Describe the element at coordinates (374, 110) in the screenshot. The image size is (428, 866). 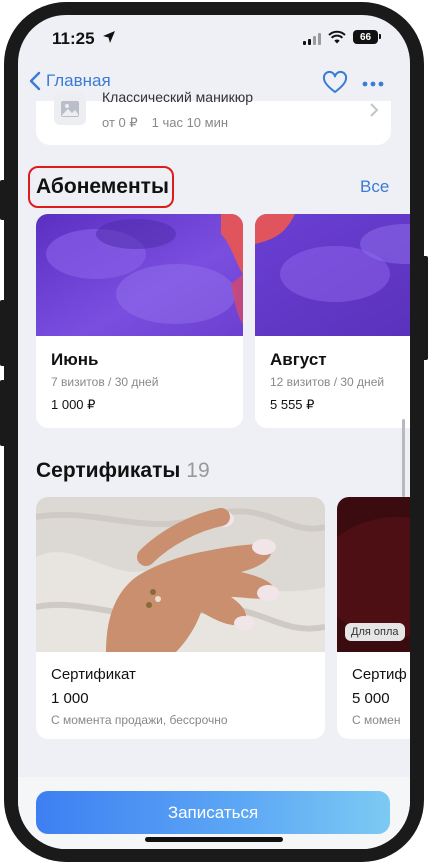
I see `chevron-right-icon` at that location.